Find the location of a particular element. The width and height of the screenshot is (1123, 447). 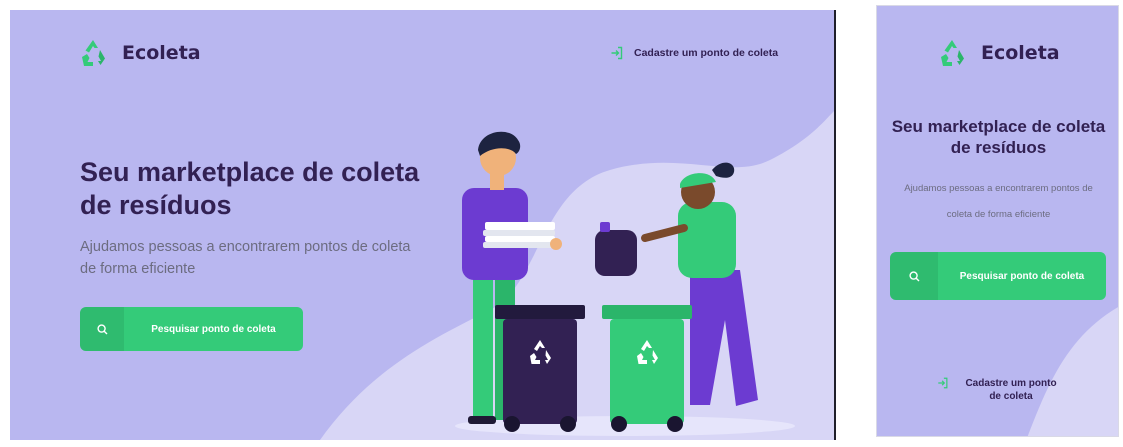

panel-divider is located at coordinates (835, 225).